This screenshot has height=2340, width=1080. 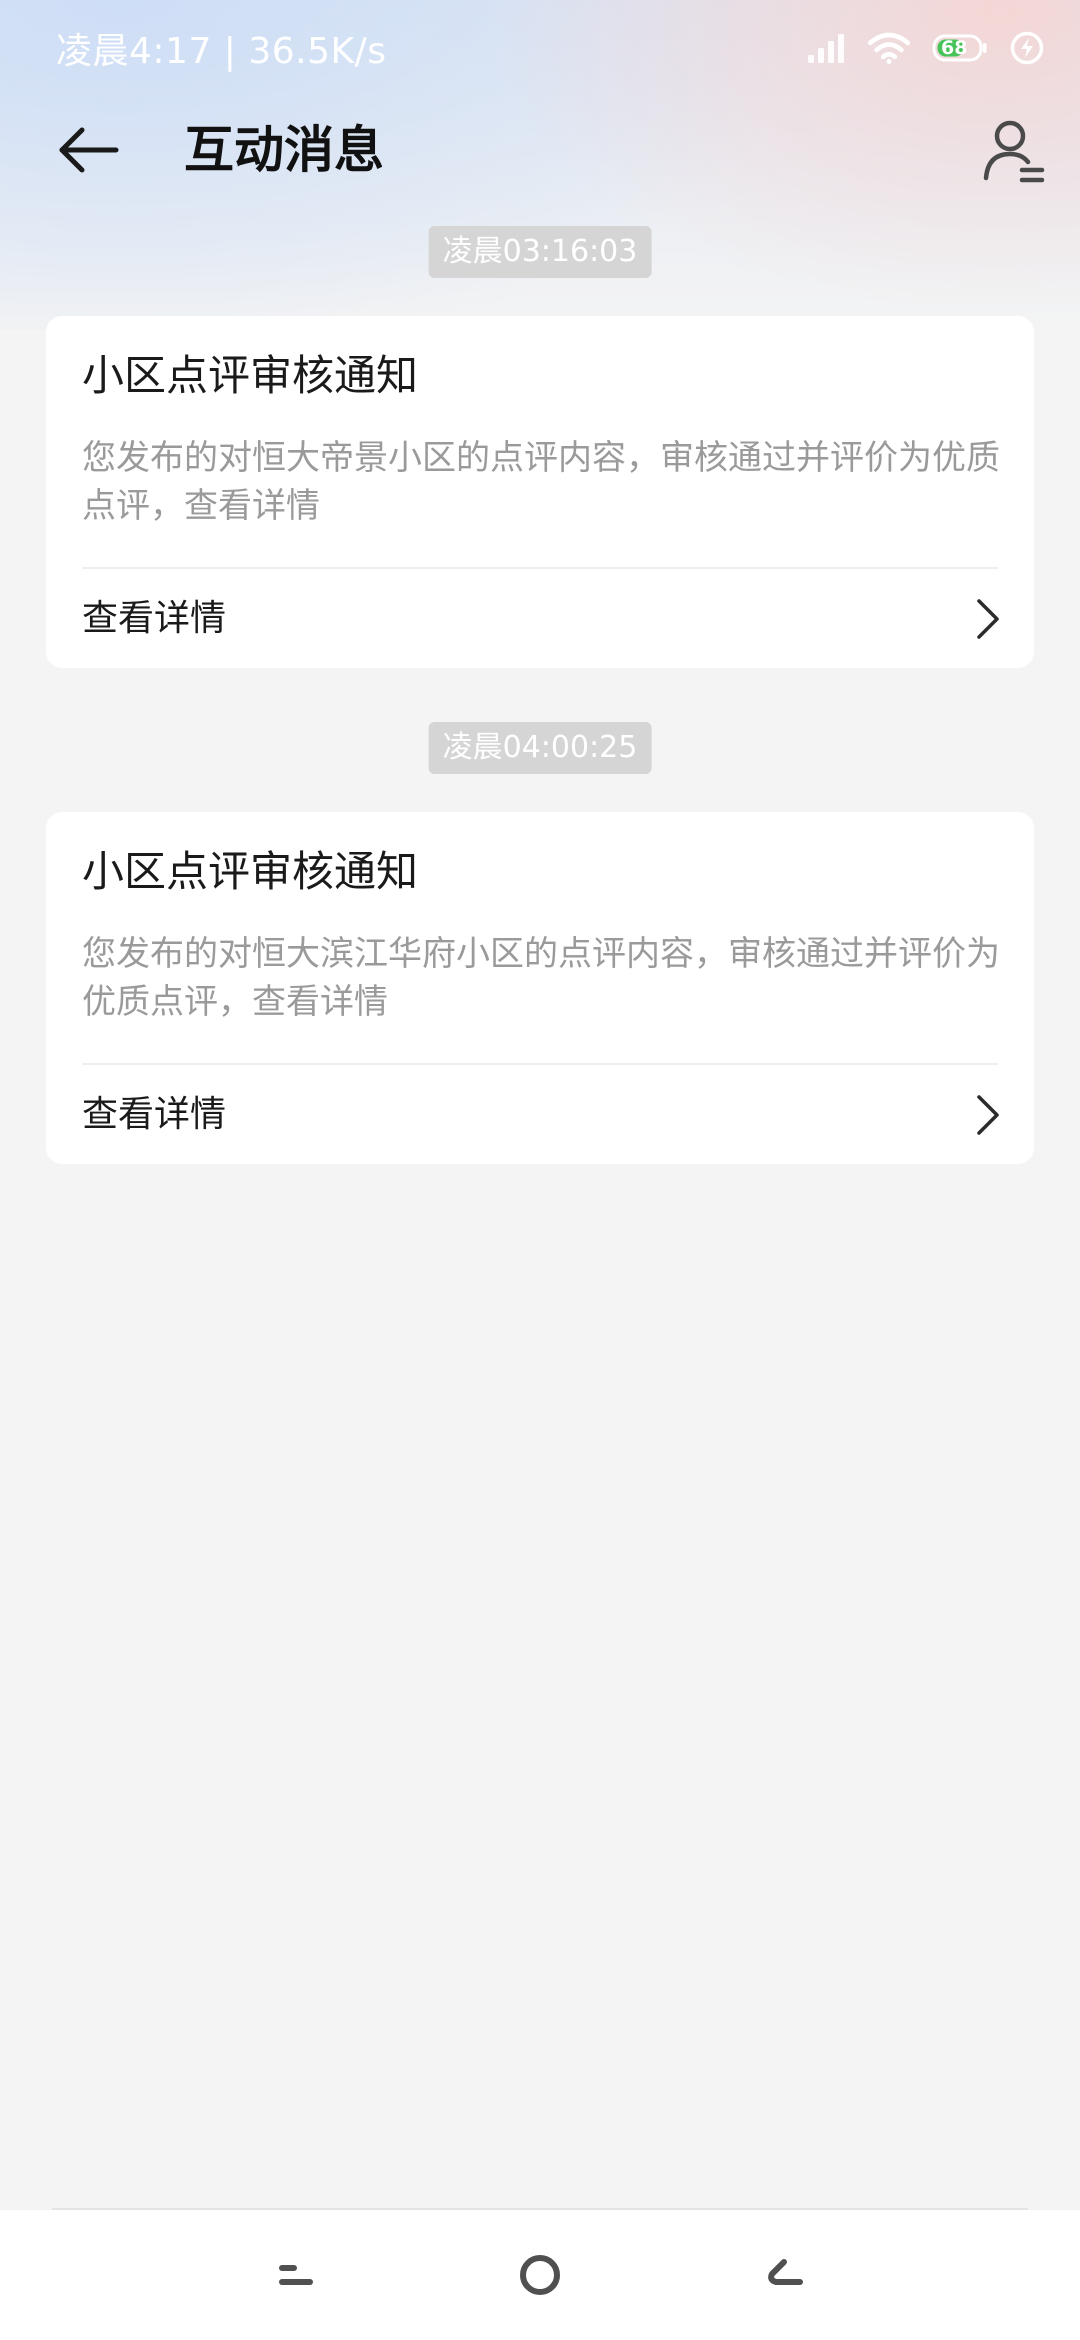 I want to click on status-time-speed: 凌晨4:17 | 36.5K/s, so click(x=221, y=51).